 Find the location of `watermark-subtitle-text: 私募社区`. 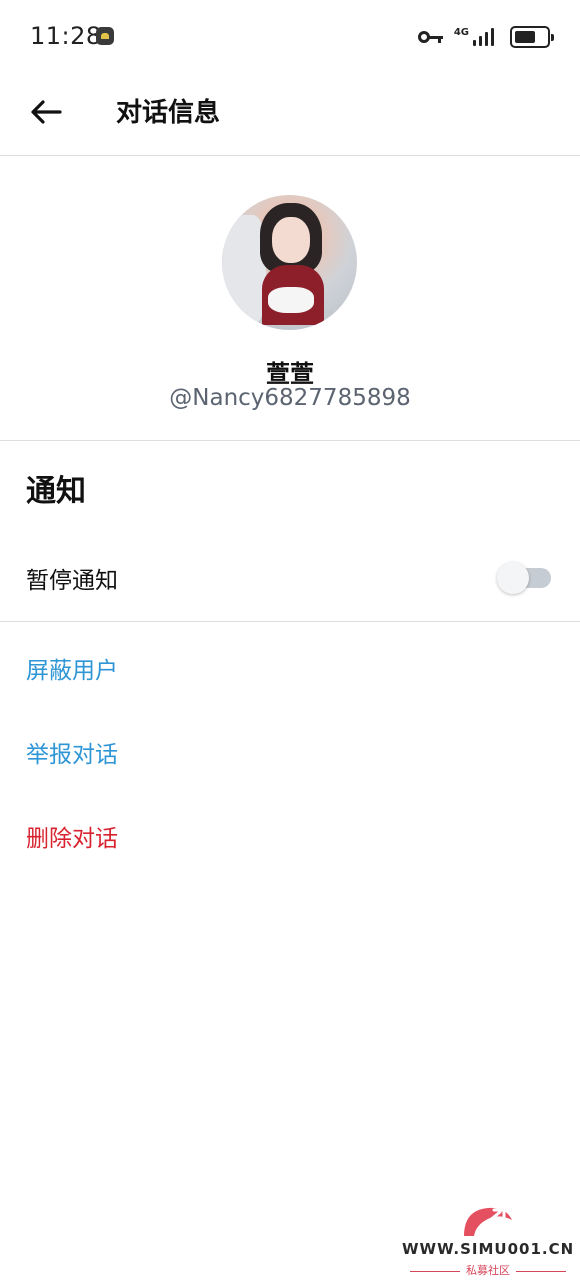

watermark-subtitle-text: 私募社区 is located at coordinates (488, 1270).